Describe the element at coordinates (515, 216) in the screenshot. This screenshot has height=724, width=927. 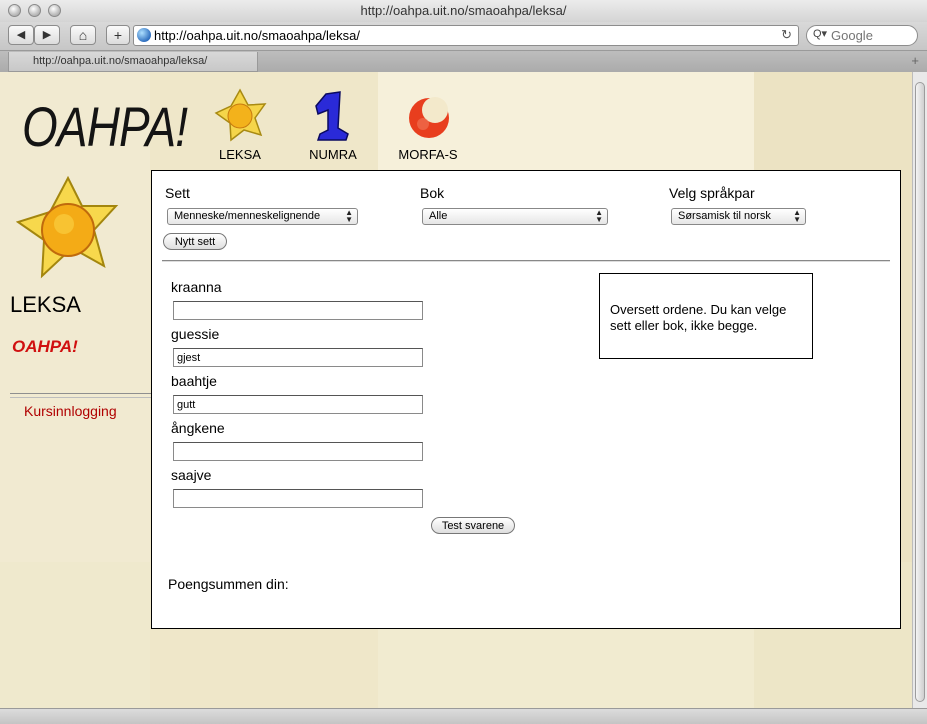
I see `bok-select: Alle ▲ ▼` at that location.